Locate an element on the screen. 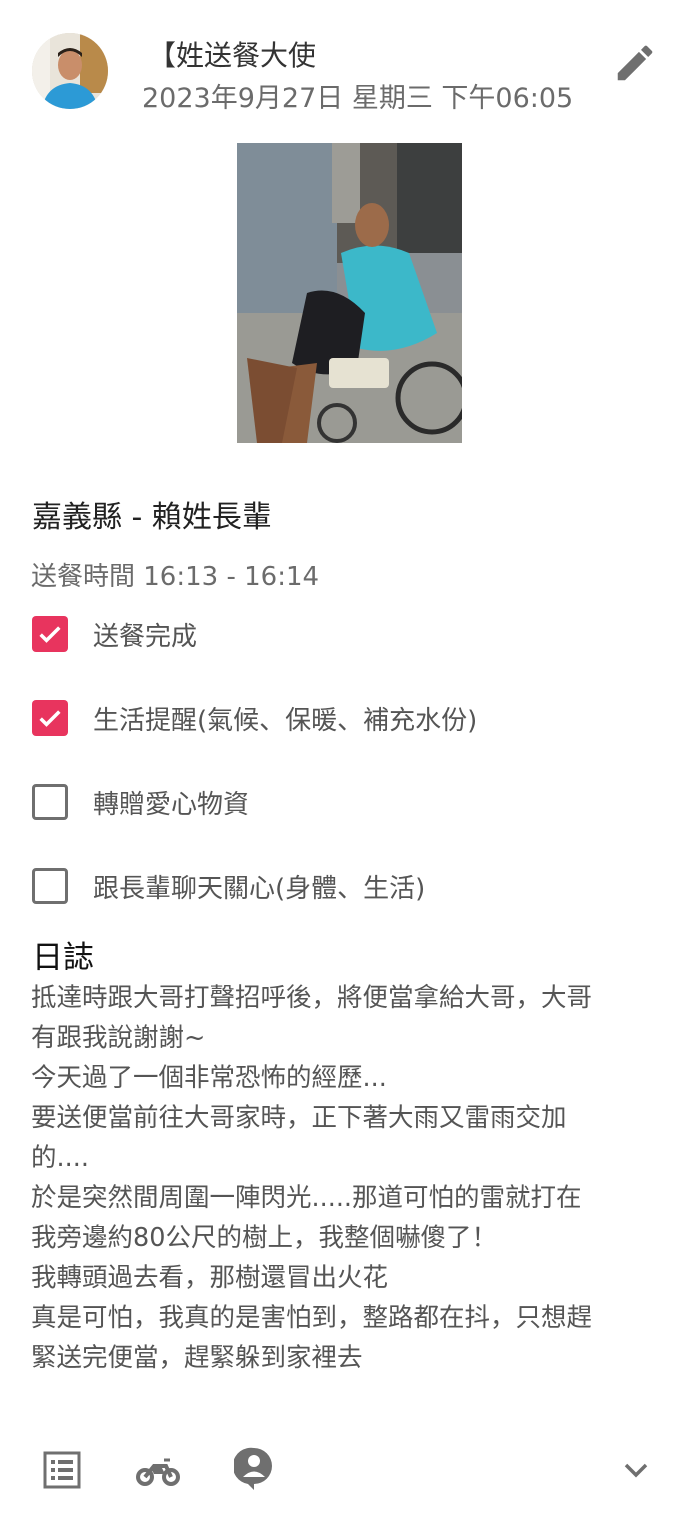 This screenshot has height=1528, width=690. author-name: 【姓送餐大使 is located at coordinates (232, 55).